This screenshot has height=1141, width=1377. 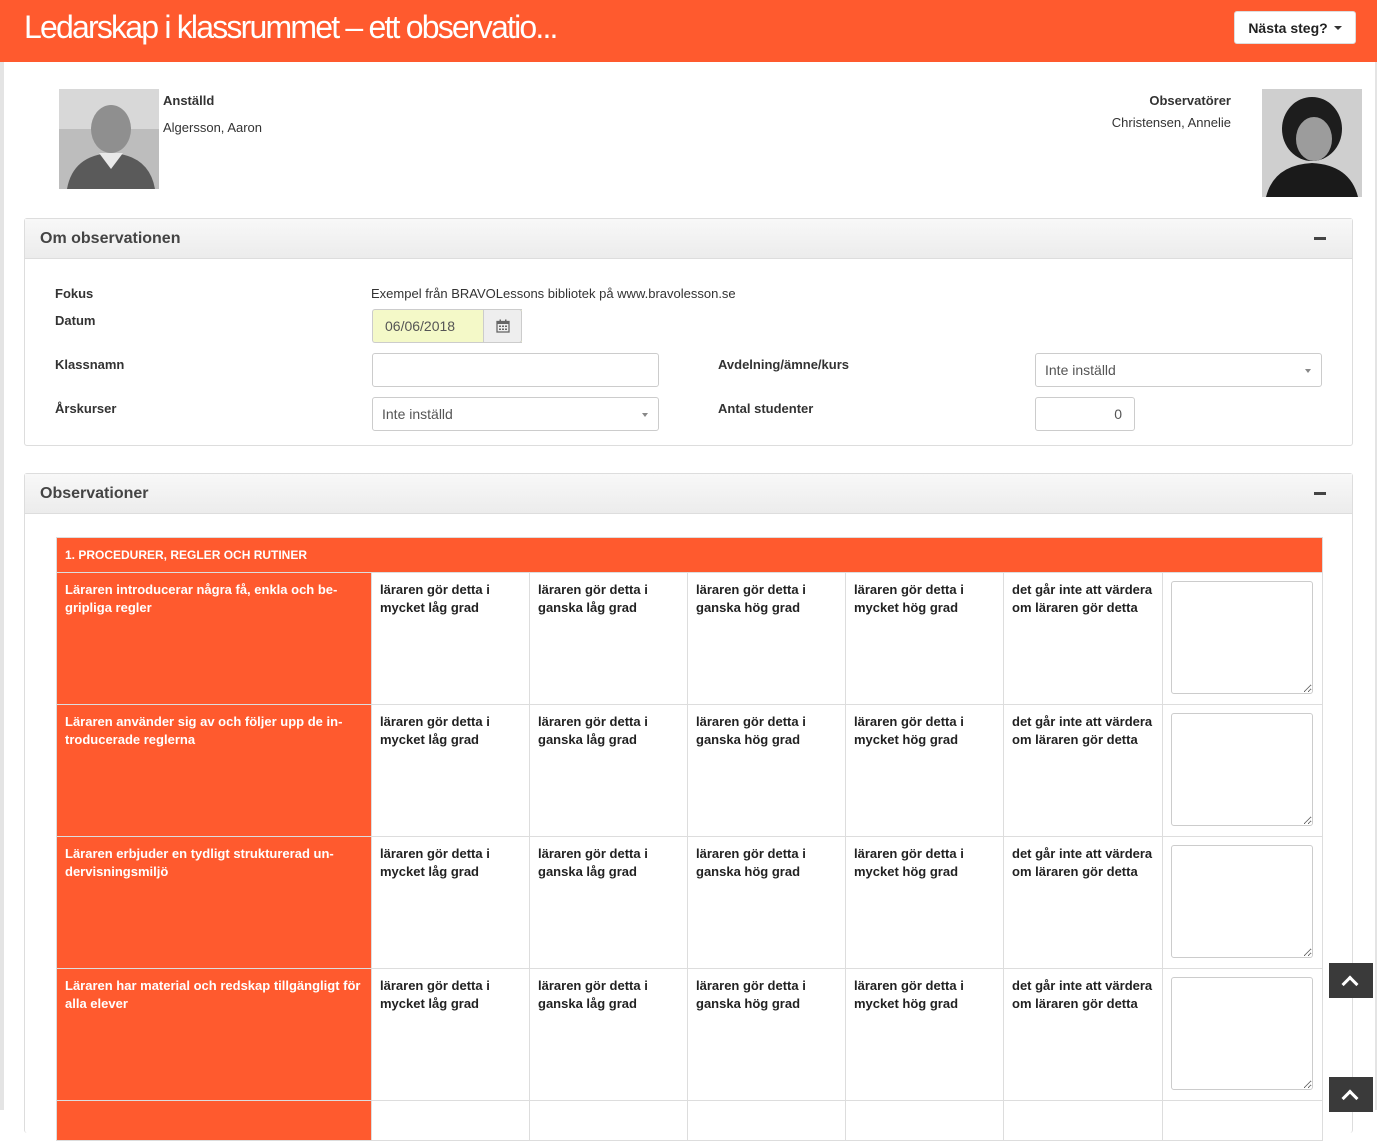 I want to click on students-label: Antal studenter, so click(x=766, y=408).